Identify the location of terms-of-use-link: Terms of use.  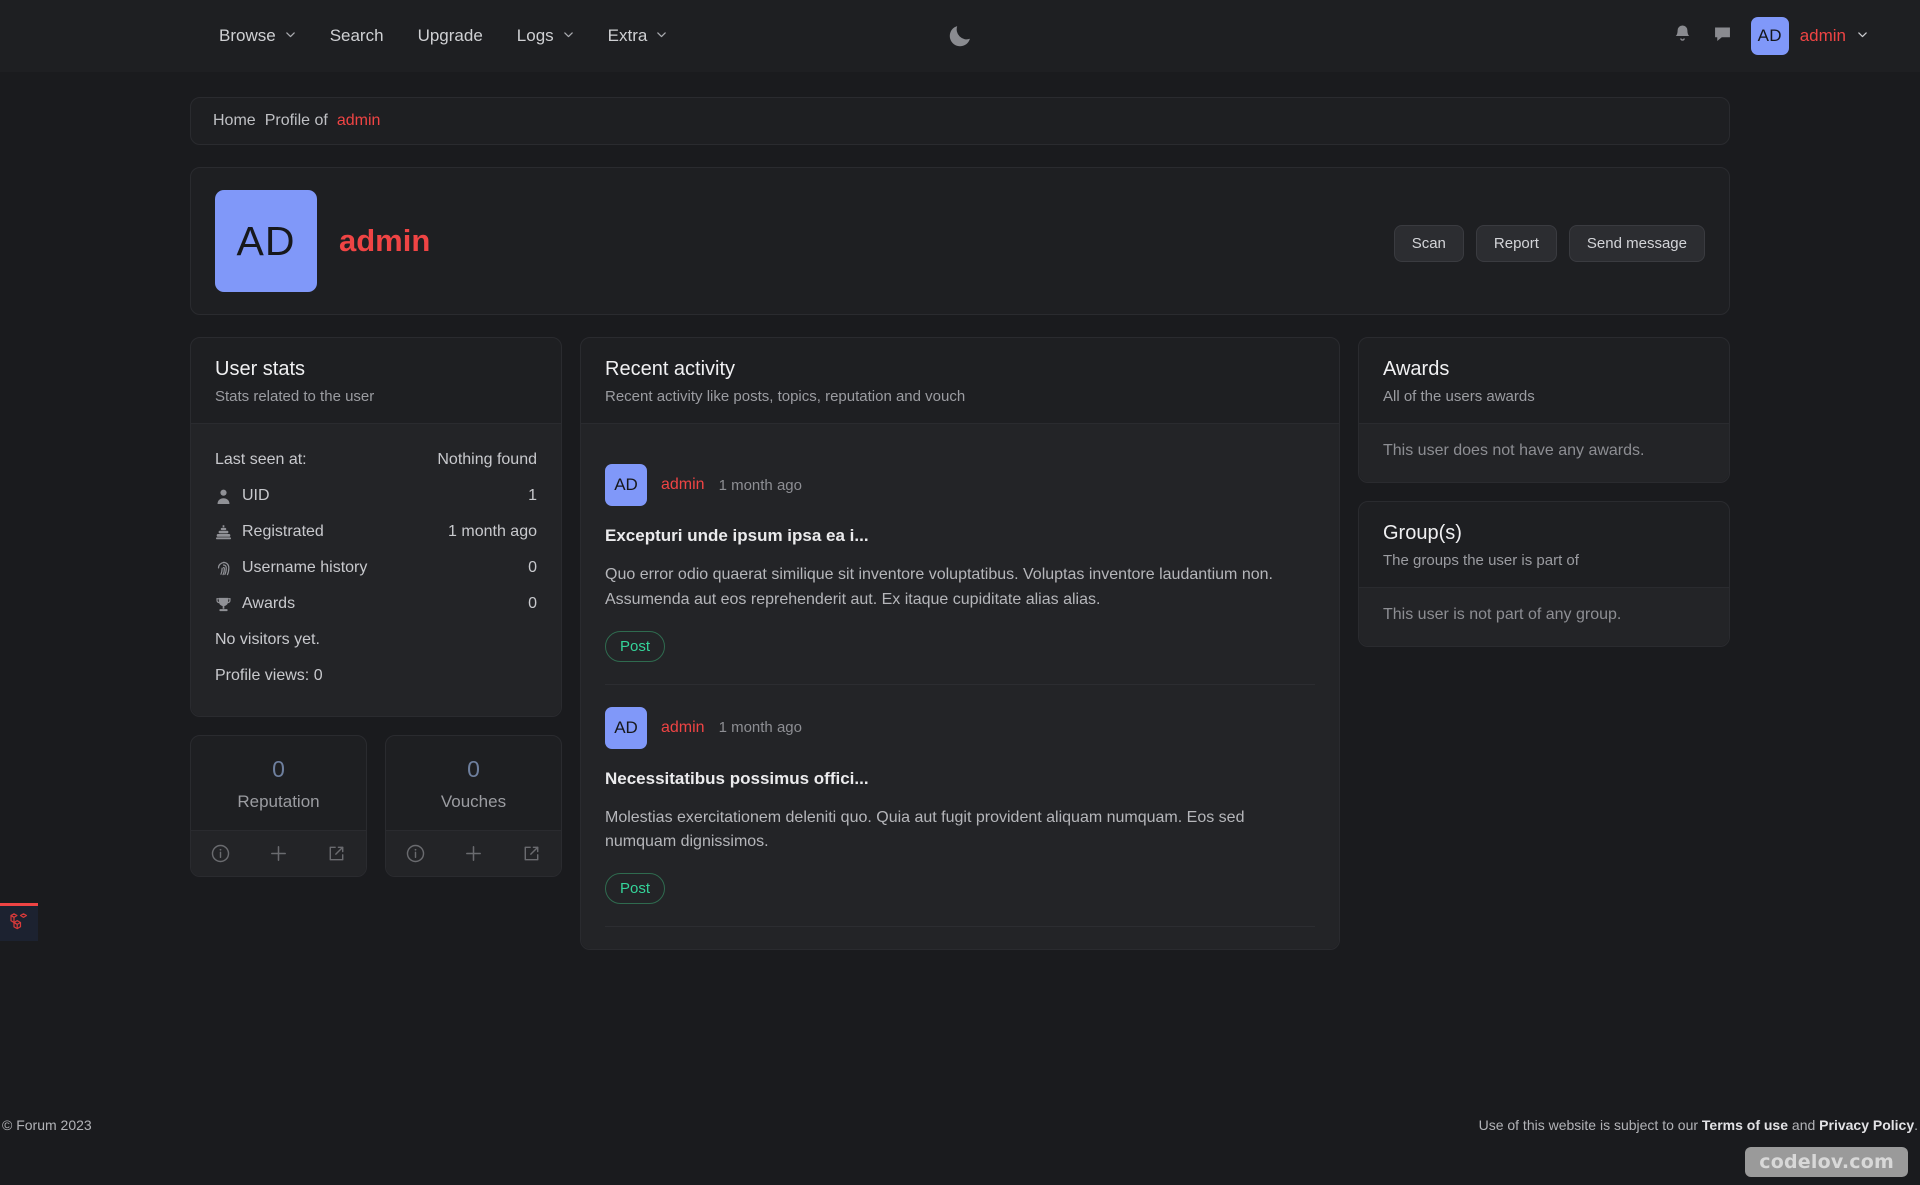
(1745, 1125).